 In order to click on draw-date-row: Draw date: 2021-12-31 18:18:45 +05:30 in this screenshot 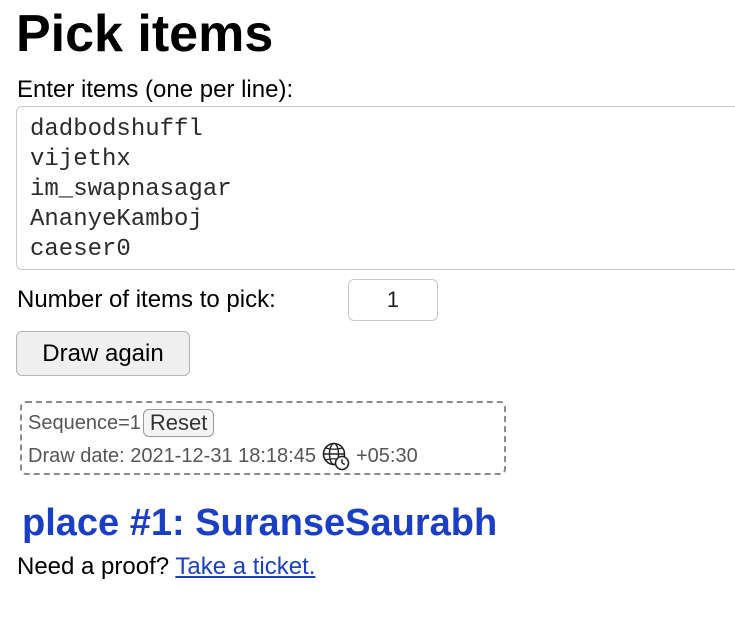, I will do `click(223, 456)`.